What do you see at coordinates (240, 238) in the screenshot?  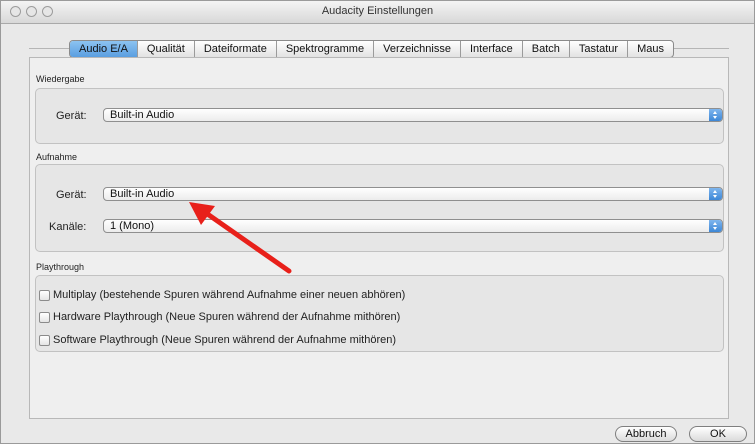 I see `annotation-arrow-icon` at bounding box center [240, 238].